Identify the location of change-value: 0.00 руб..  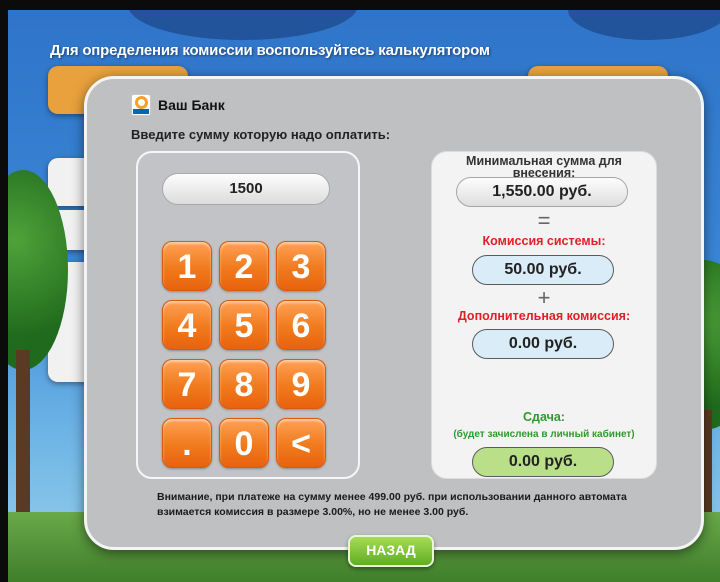
(543, 462).